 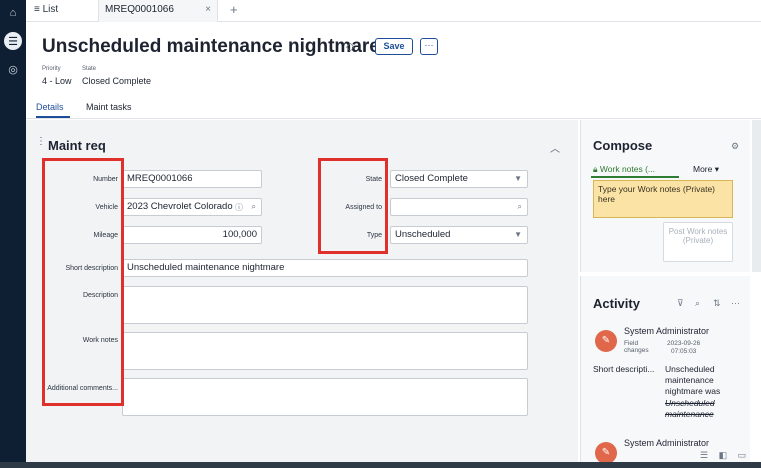 I want to click on split-view-icon: ◧, so click(x=723, y=455).